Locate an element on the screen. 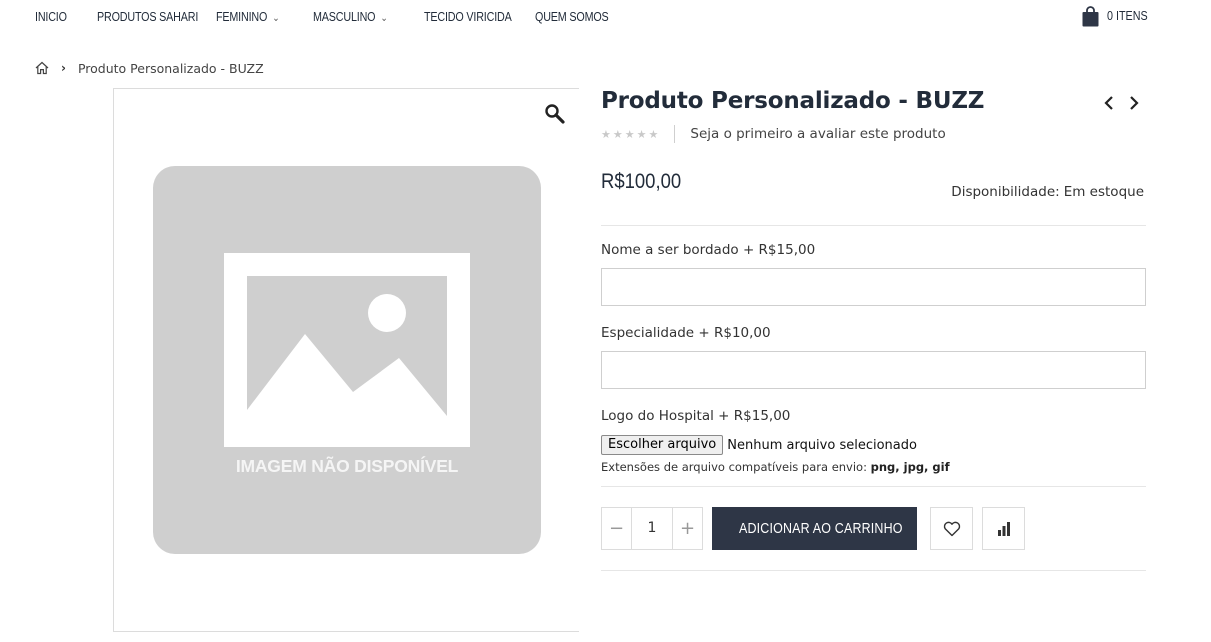  nav-item-masculino: MASCULINO ⌄ is located at coordinates (350, 17).